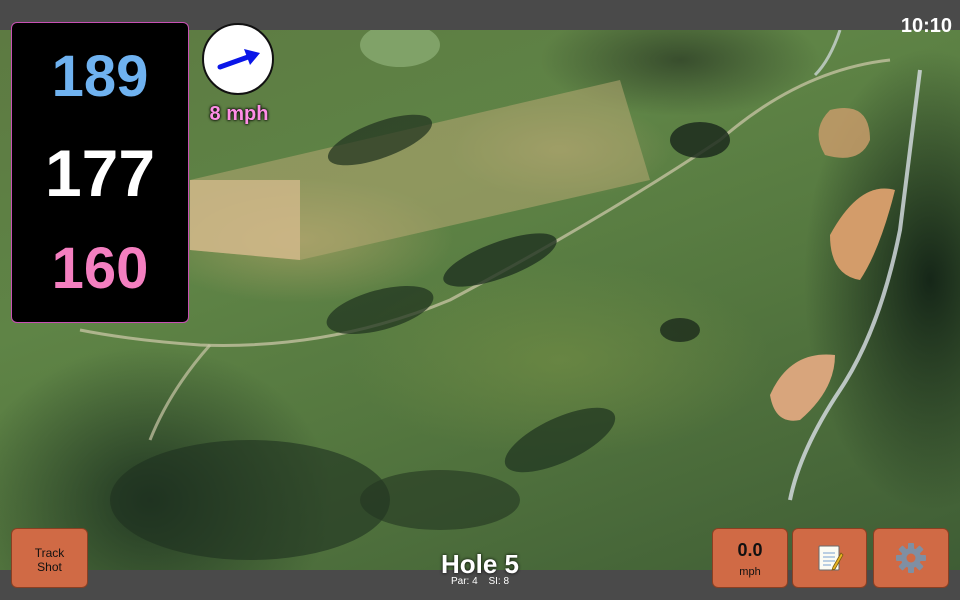 The height and width of the screenshot is (600, 960). I want to click on gear-icon, so click(911, 558).